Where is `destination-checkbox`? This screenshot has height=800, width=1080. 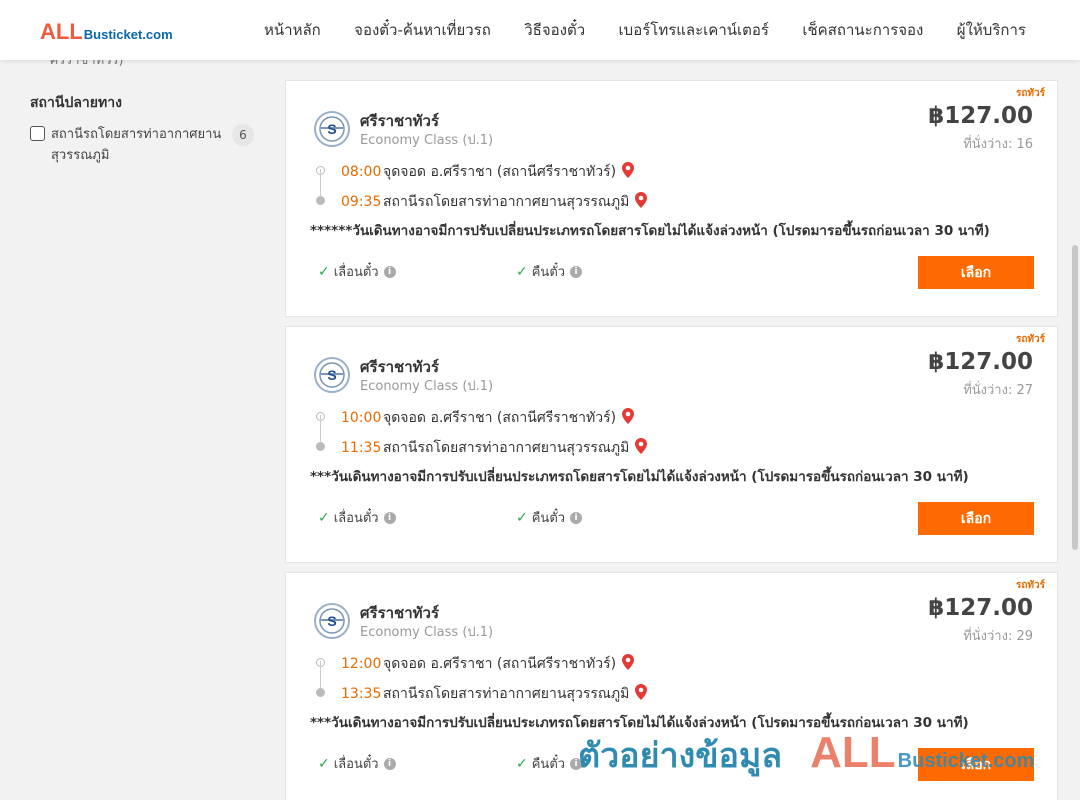
destination-checkbox is located at coordinates (37, 133).